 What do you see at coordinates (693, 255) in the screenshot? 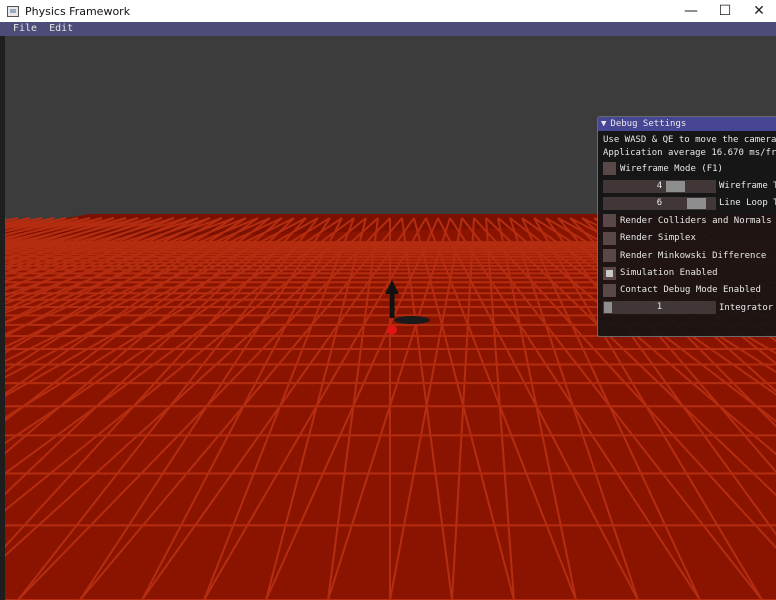
I see `render-minkowski-label: Render Minkowski Difference` at bounding box center [693, 255].